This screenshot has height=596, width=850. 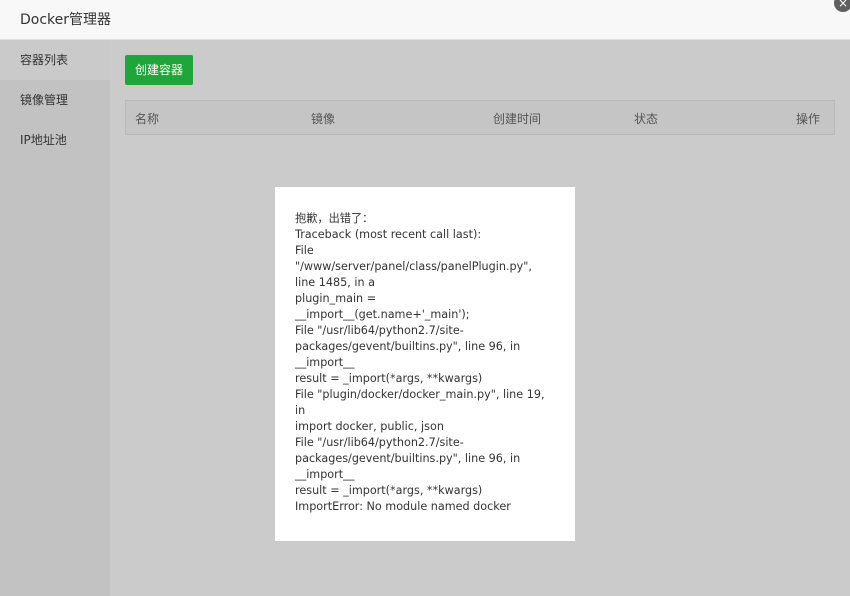 I want to click on sidebar-item-ip-pool: IP地址池, so click(x=55, y=140).